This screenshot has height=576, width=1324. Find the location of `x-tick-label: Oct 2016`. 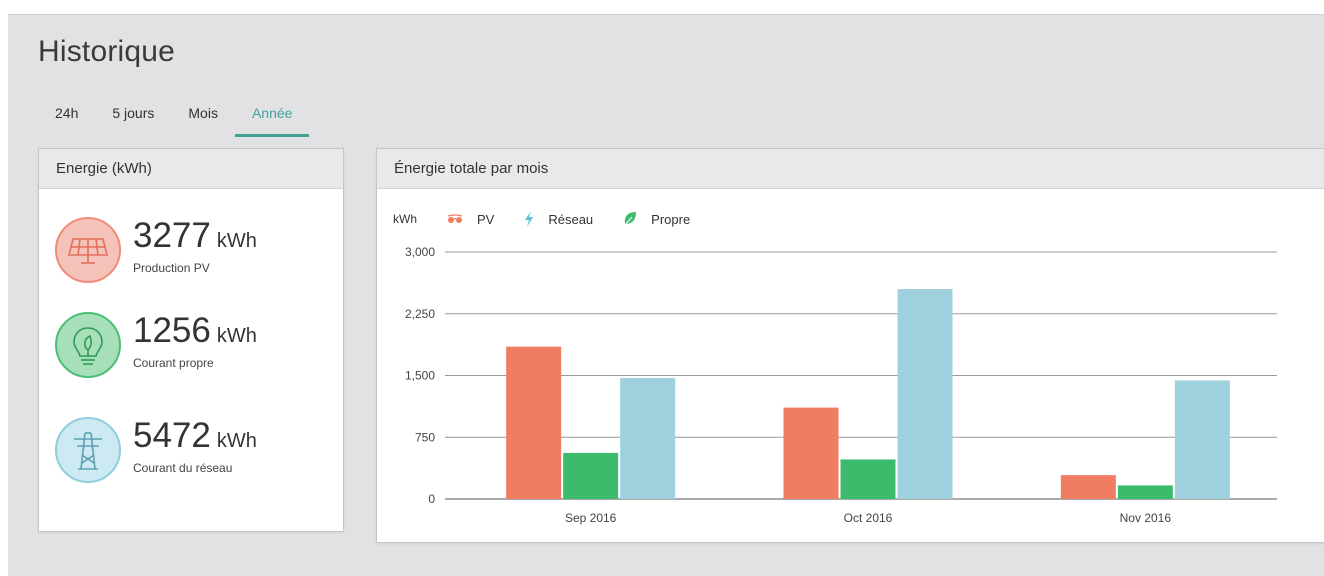

x-tick-label: Oct 2016 is located at coordinates (868, 518).